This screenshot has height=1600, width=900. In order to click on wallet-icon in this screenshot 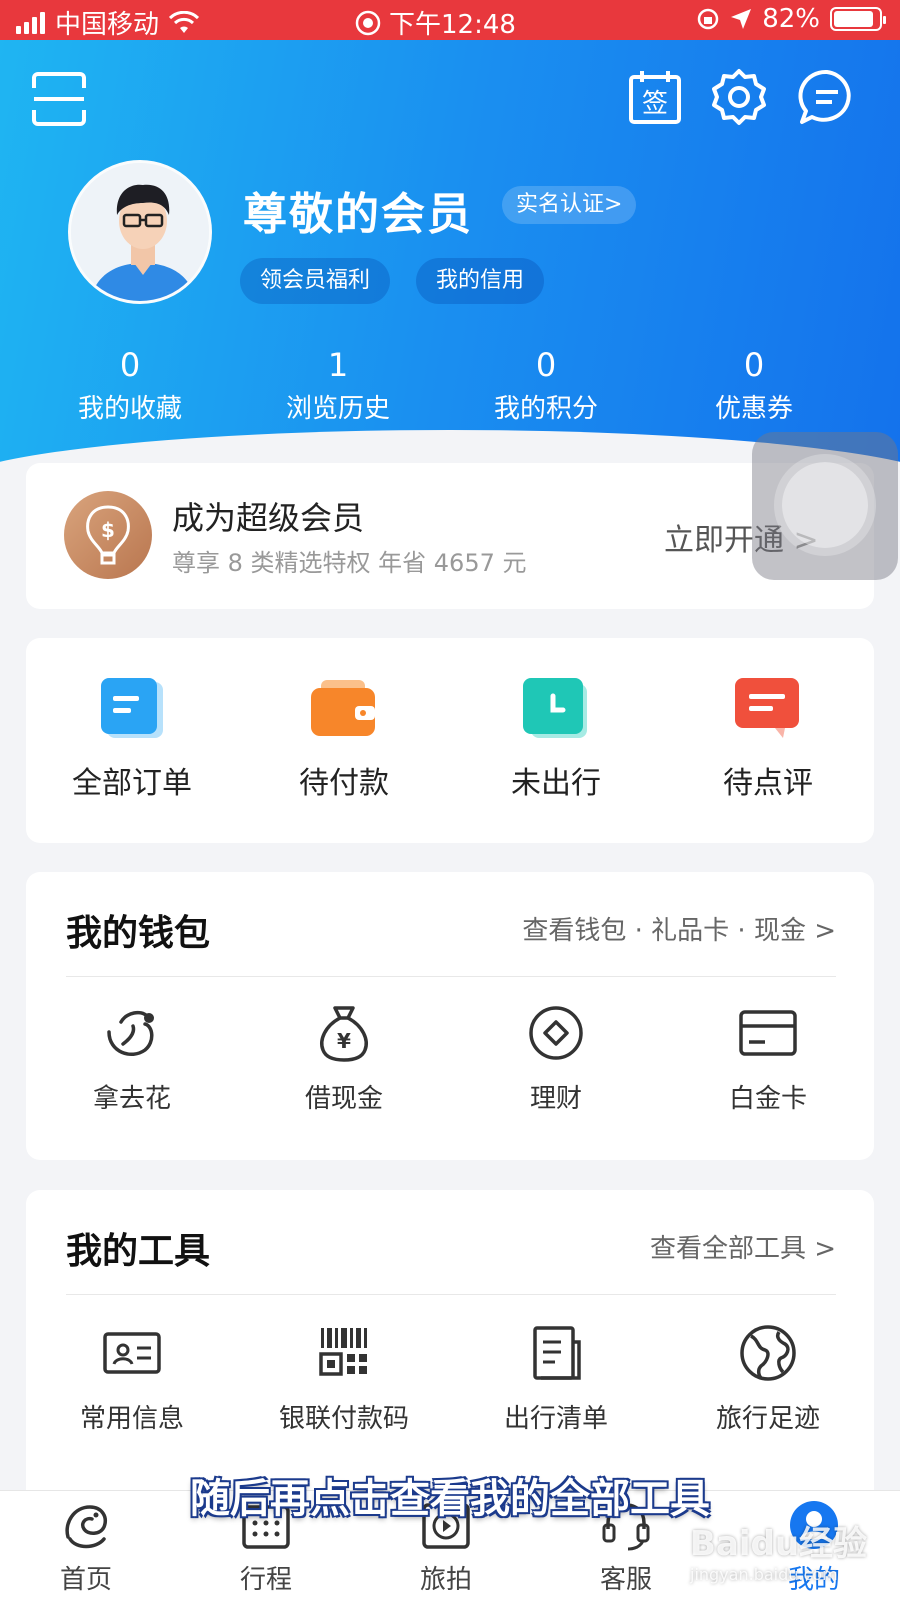, I will do `click(344, 709)`.